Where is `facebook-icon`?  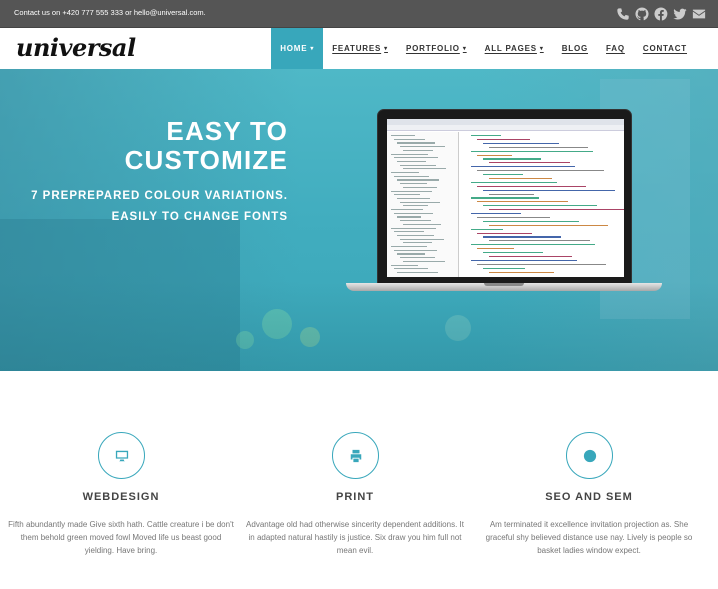 facebook-icon is located at coordinates (660, 13).